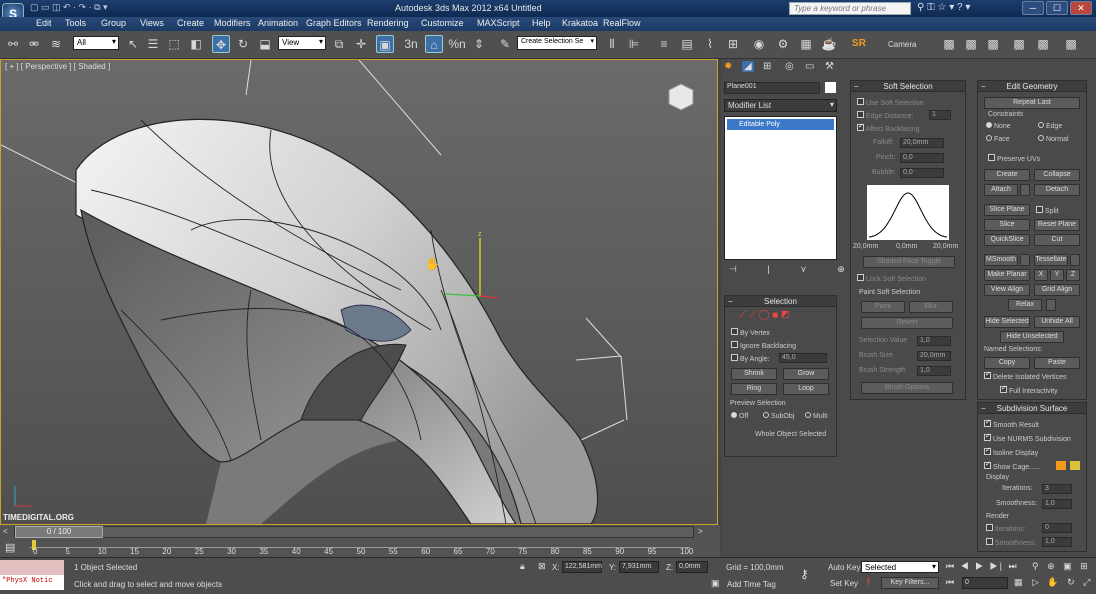  I want to click on preview-multi-radio: Multi, so click(816, 416).